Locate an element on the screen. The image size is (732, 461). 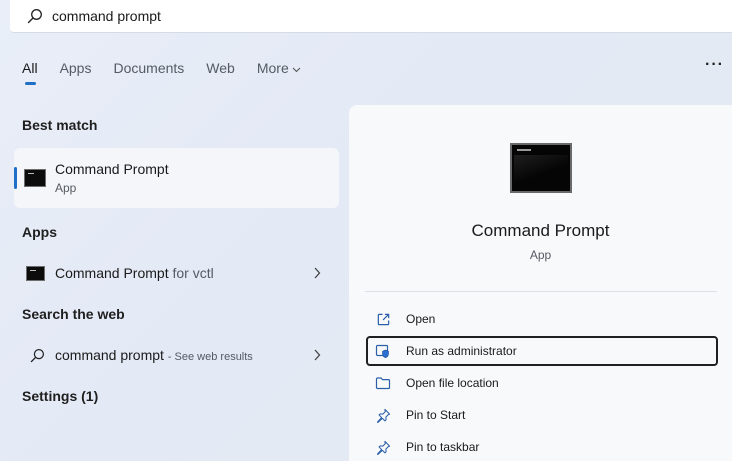
folder-icon is located at coordinates (383, 383).